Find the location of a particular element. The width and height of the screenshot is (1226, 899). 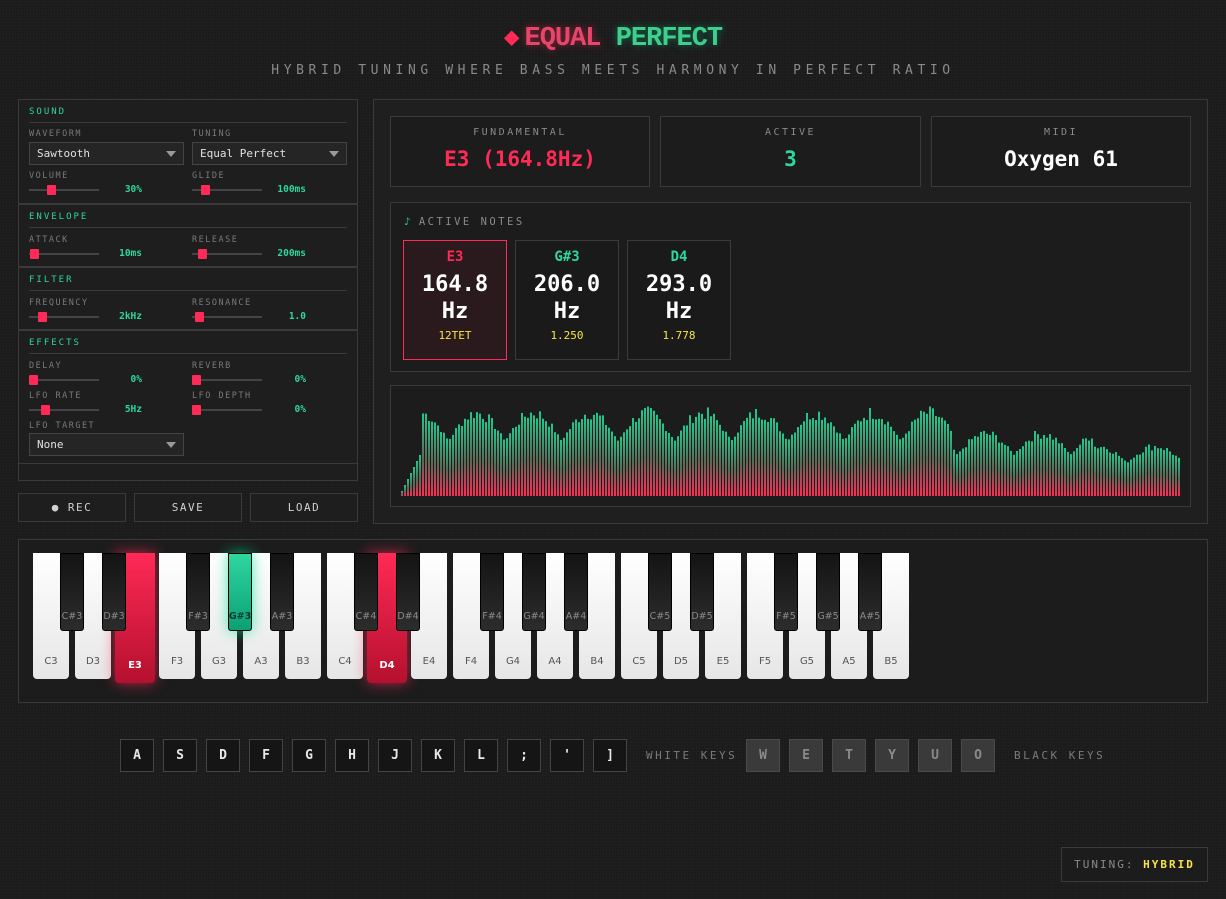

shortcut-key: ' is located at coordinates (567, 755).